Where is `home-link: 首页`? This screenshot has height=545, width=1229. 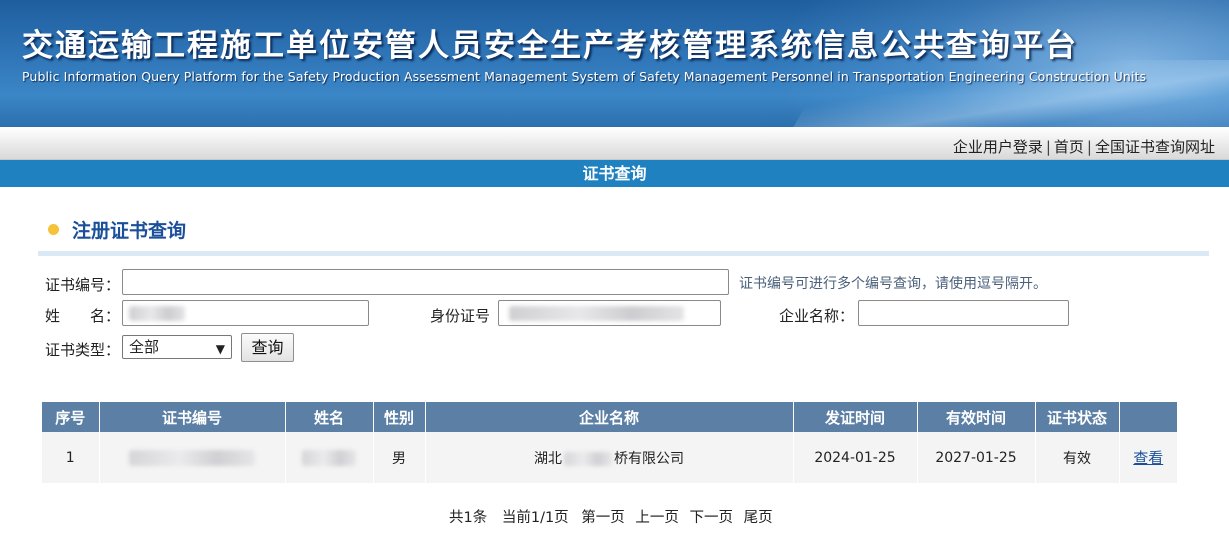
home-link: 首页 is located at coordinates (1069, 147).